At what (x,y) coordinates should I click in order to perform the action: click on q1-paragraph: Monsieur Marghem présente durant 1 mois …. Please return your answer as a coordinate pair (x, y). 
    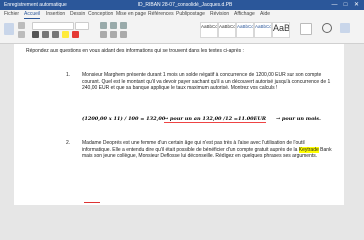
    Looking at the image, I should click on (208, 82).